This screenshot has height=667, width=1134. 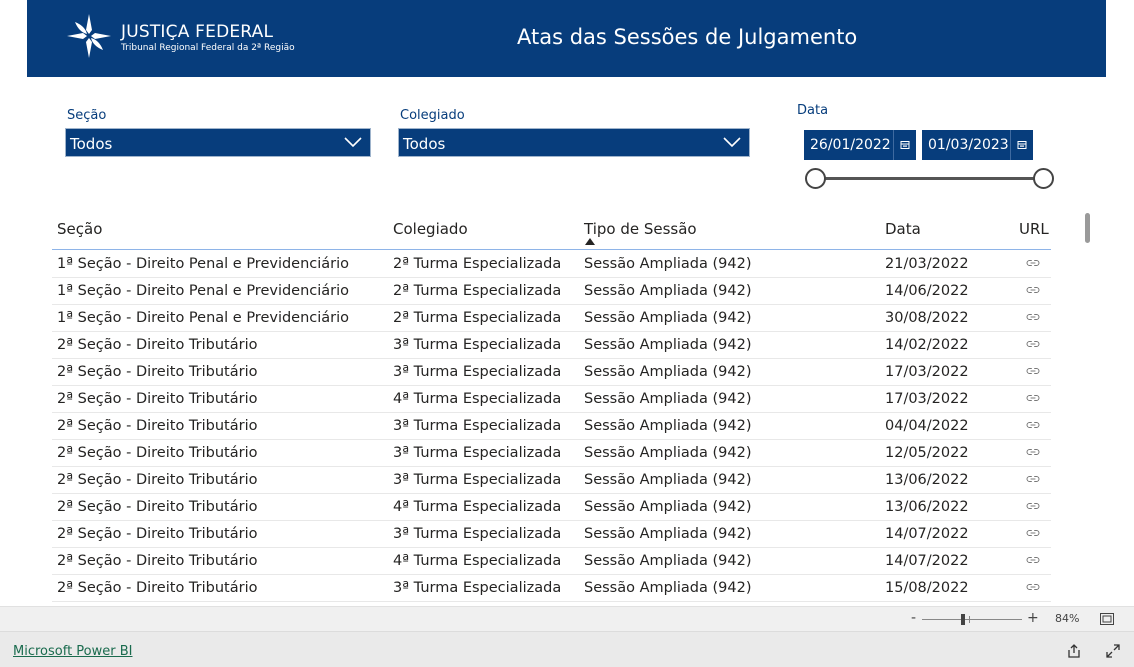 I want to click on colegiado-filter-label: Colegiado, so click(x=432, y=115).